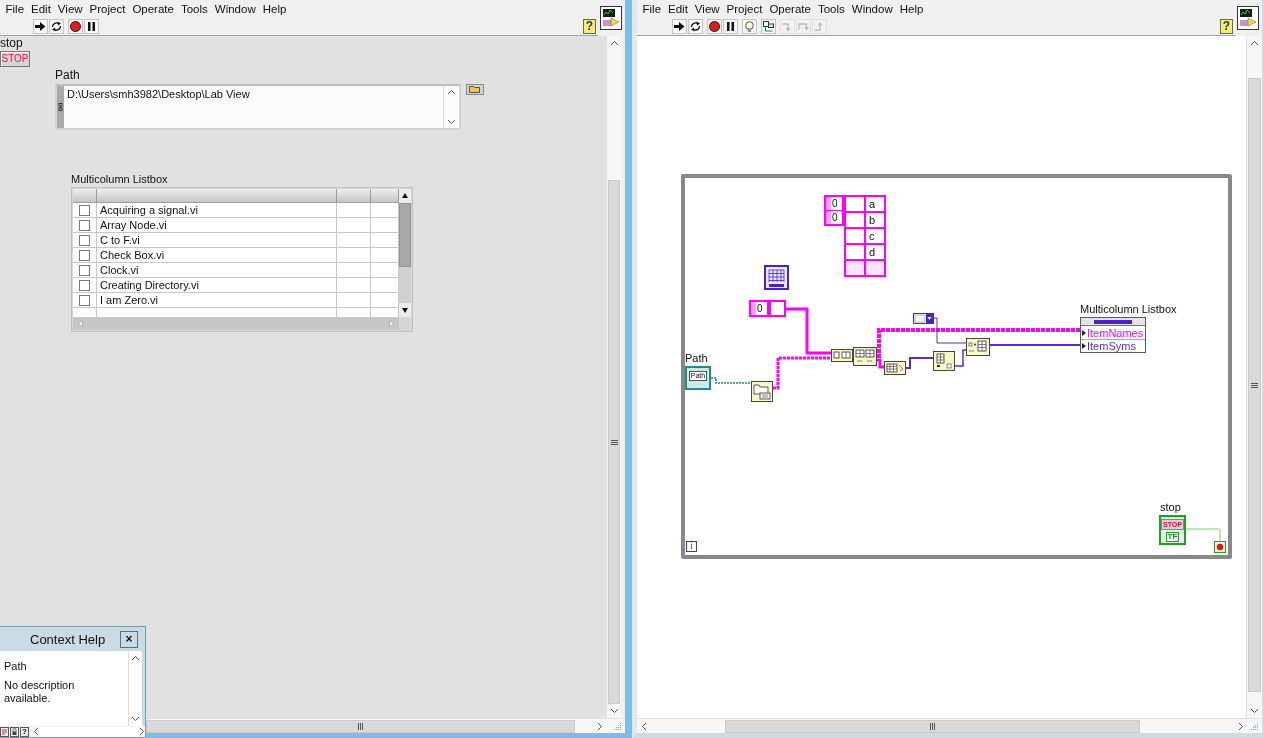 The image size is (1264, 738). I want to click on retain-wire-values-button, so click(768, 26).